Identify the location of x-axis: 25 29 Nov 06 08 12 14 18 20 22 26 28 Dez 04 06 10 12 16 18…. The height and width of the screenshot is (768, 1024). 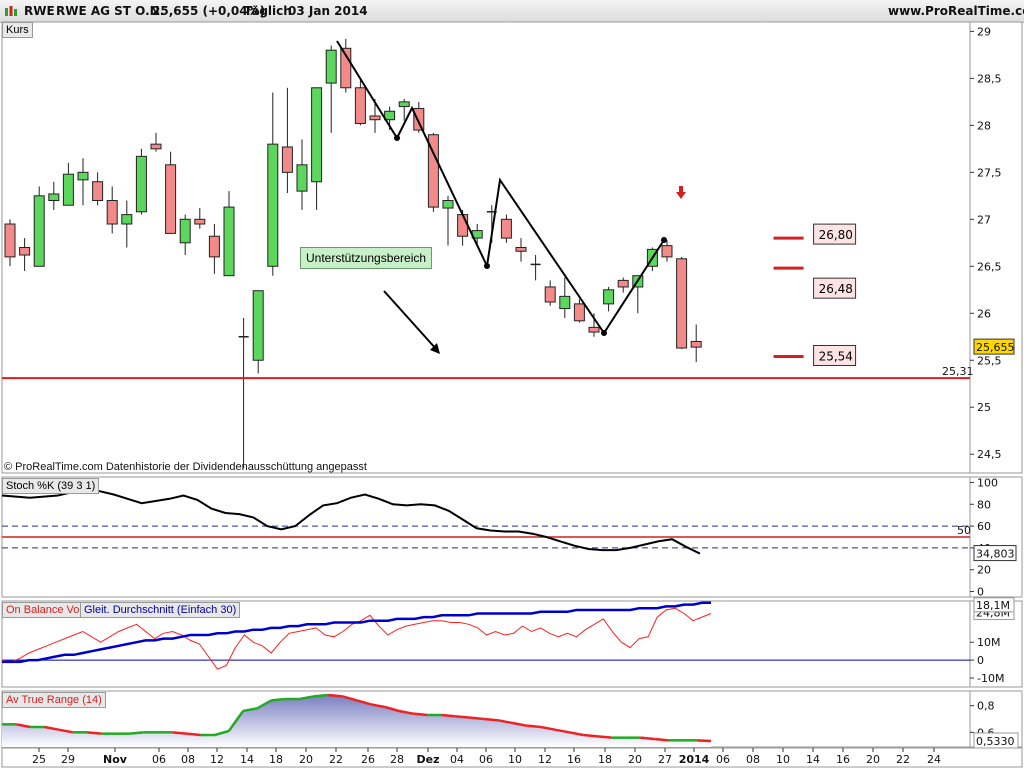
(512, 757).